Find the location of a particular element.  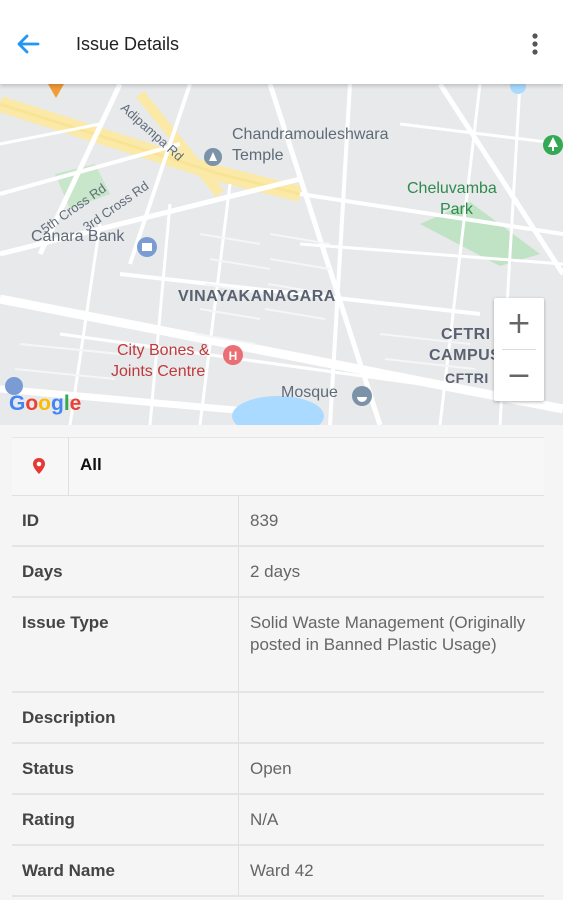

row-key: Description is located at coordinates (69, 717).